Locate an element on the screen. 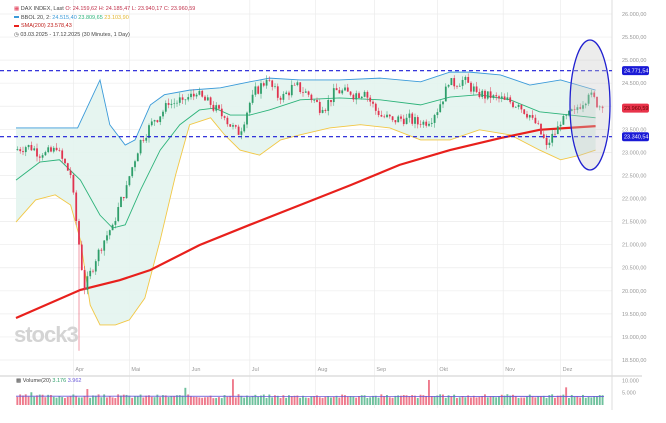  y-tick-label: 19.500,00 is located at coordinates (634, 315).